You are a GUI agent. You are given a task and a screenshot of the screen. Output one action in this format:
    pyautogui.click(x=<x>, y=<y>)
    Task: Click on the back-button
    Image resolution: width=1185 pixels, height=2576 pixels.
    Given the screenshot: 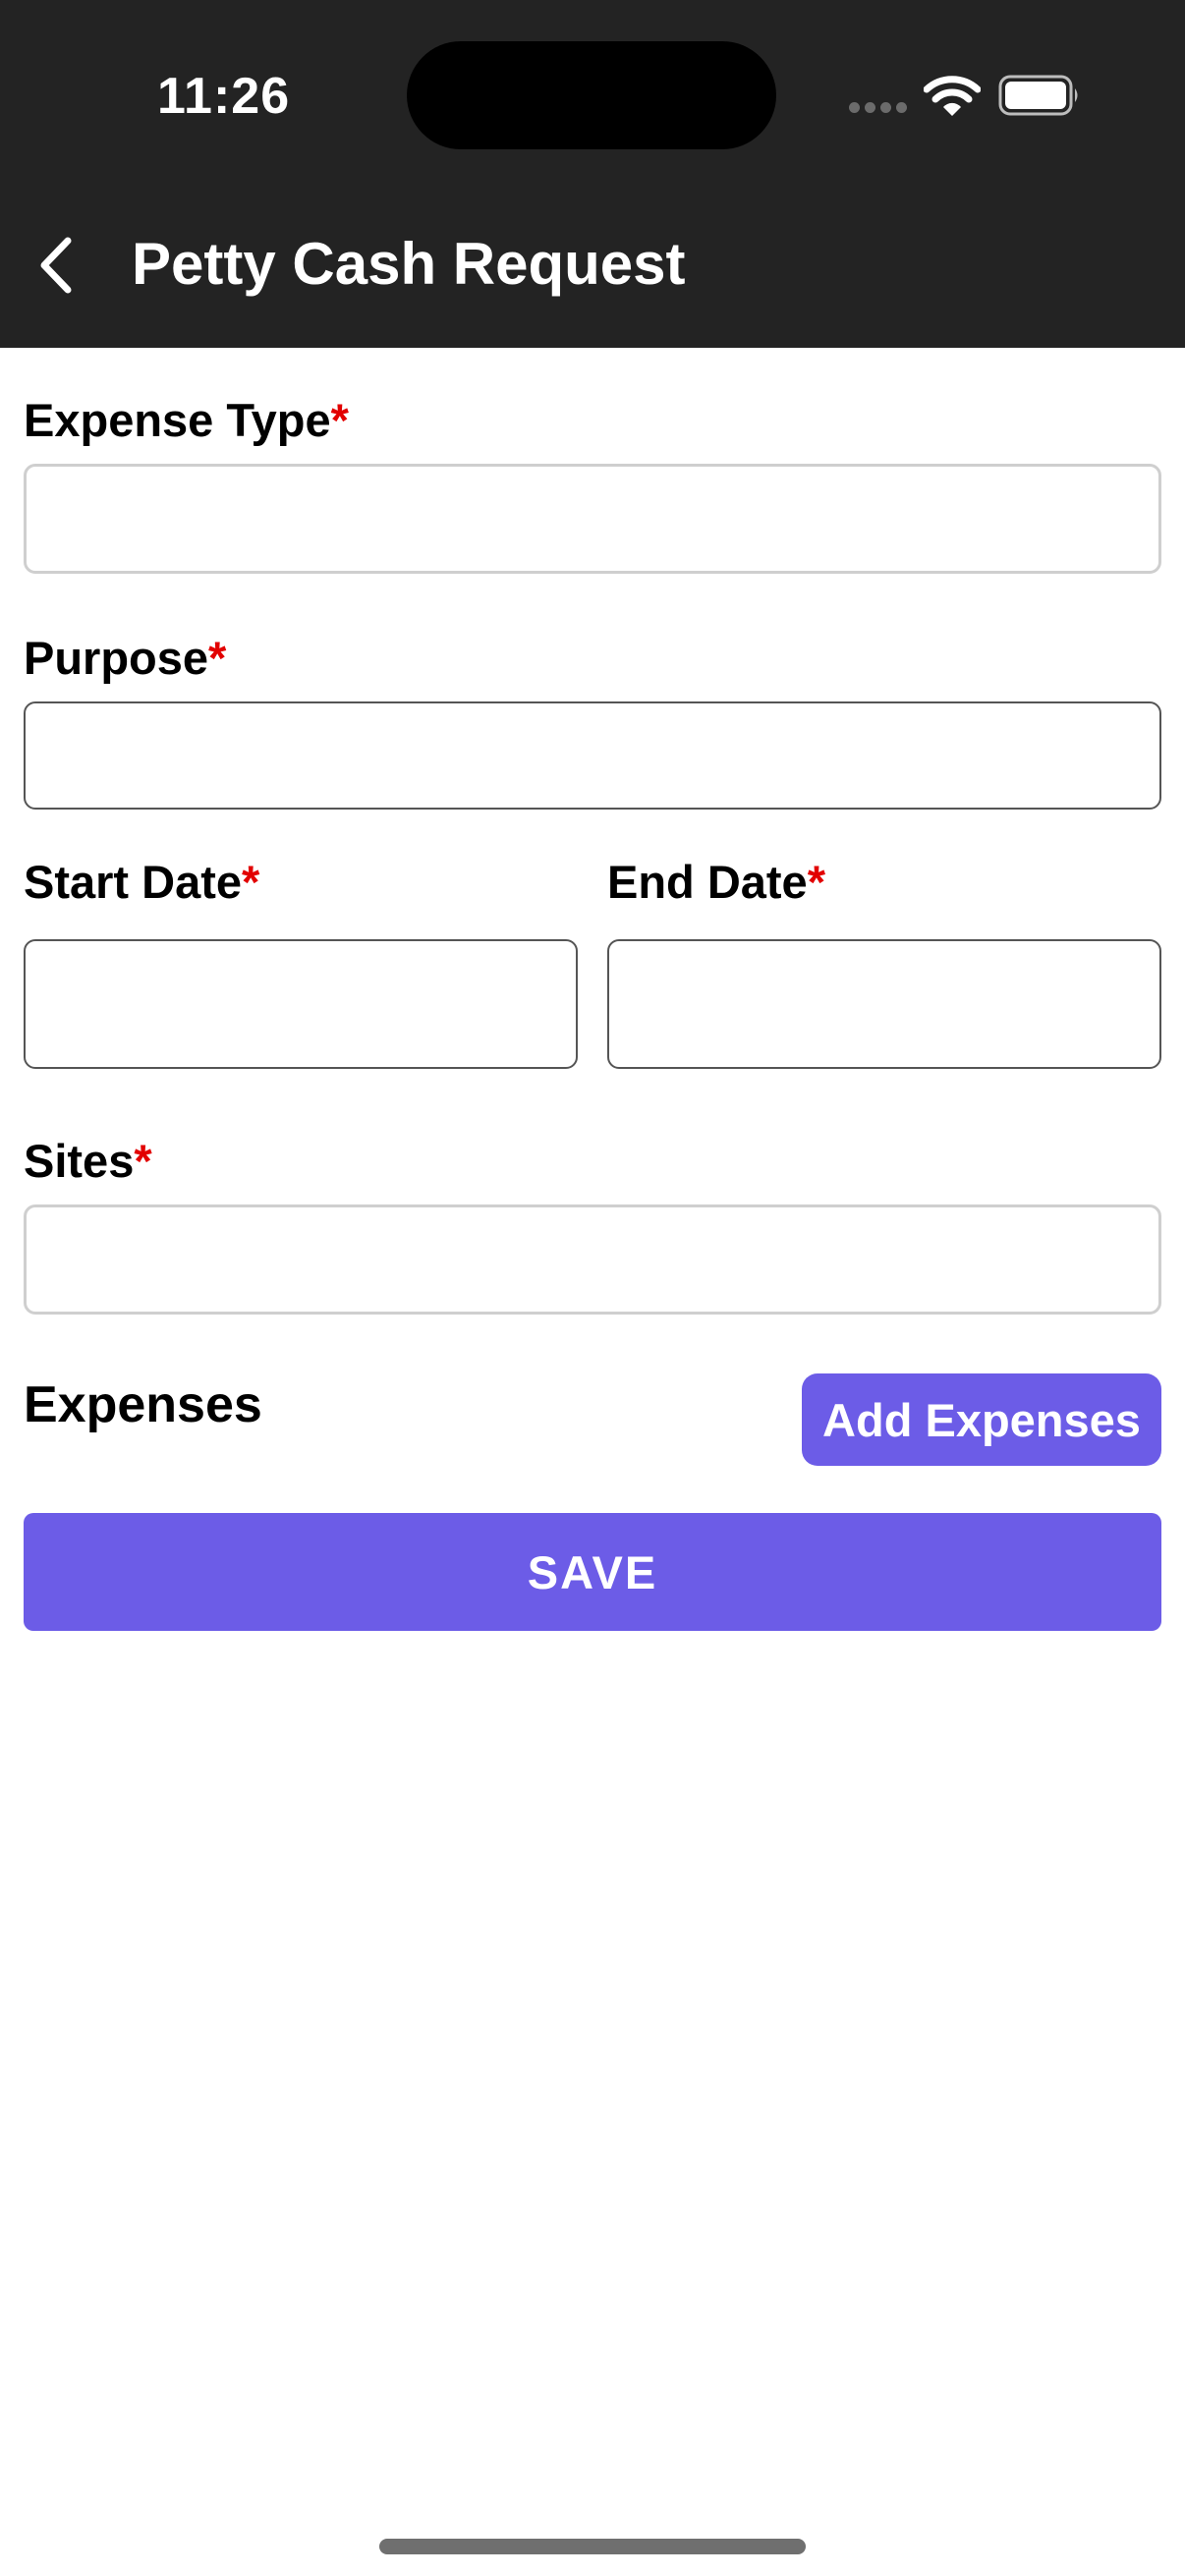 What is the action you would take?
    pyautogui.click(x=56, y=265)
    